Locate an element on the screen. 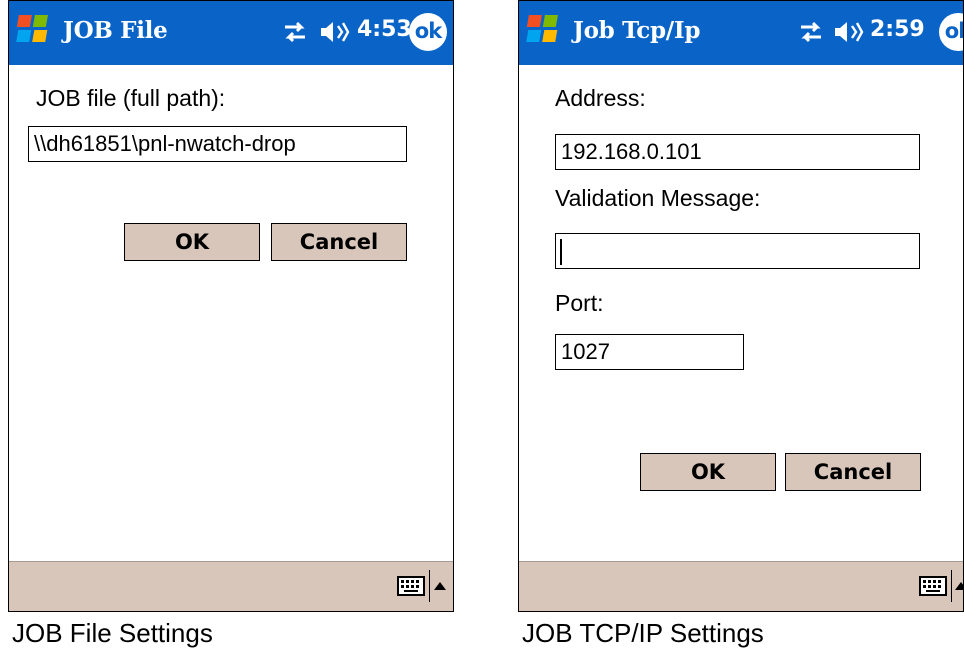 This screenshot has height=651, width=964. left-caption: JOB File Settings is located at coordinates (112, 633).